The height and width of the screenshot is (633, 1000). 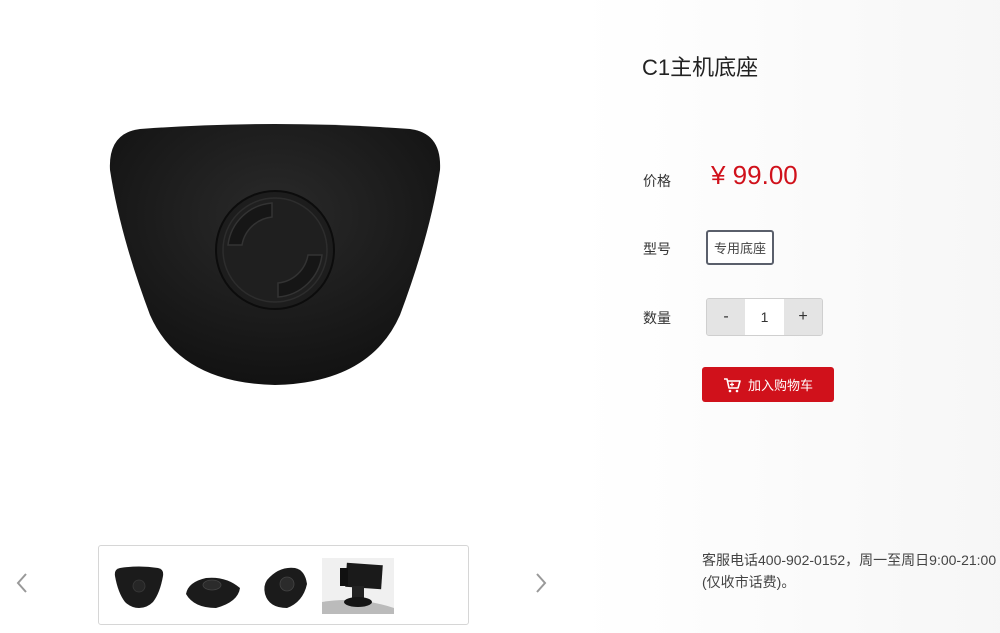 I want to click on quantity-input, so click(x=764, y=317).